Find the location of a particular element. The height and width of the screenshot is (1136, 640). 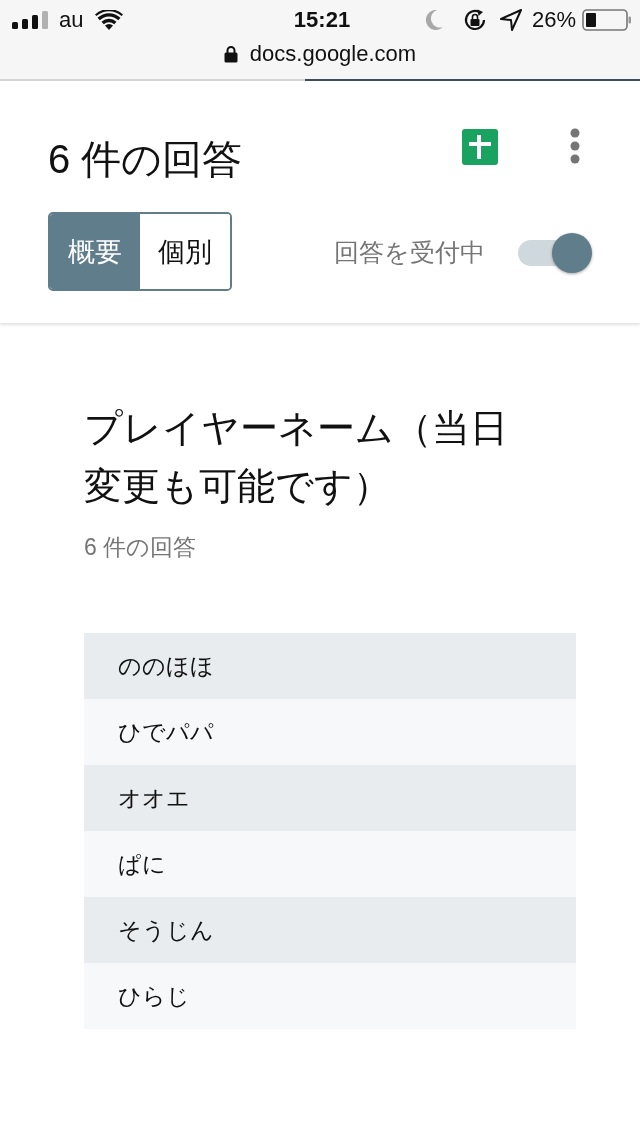

address-url: docs.google.com is located at coordinates (333, 54).